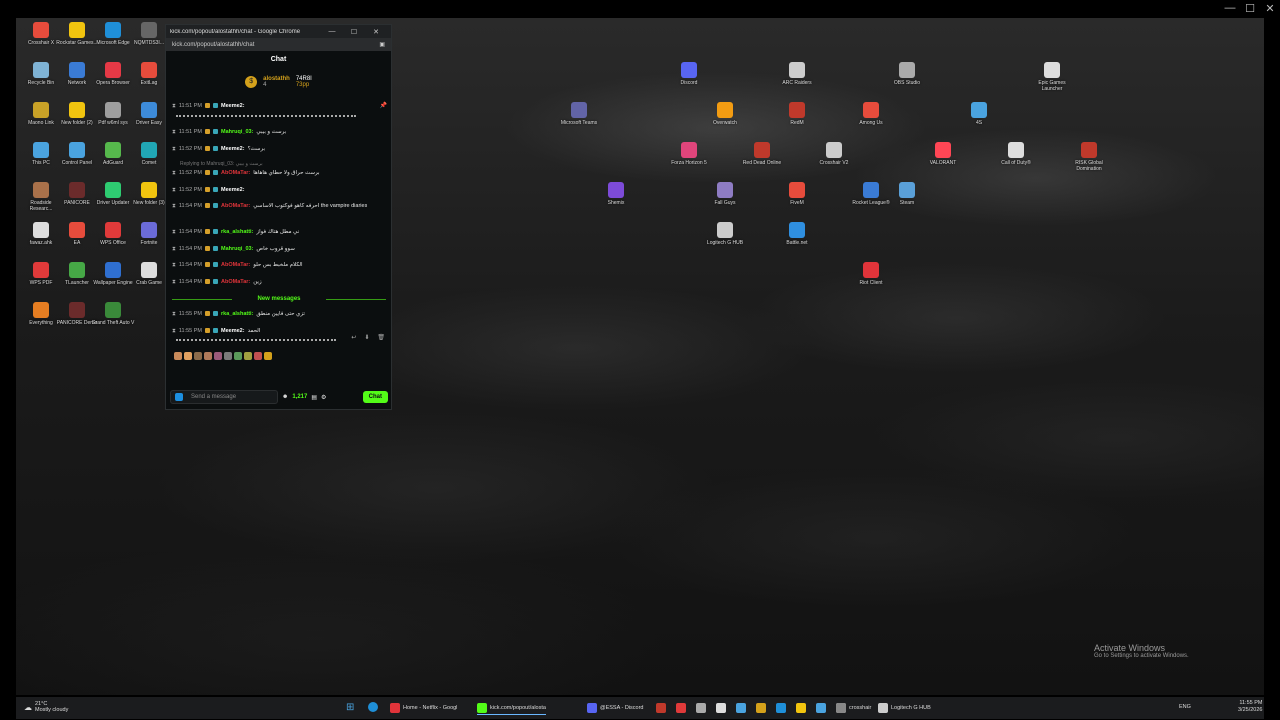 The width and height of the screenshot is (1280, 720). I want to click on desktop-icon: FiveM, so click(797, 194).